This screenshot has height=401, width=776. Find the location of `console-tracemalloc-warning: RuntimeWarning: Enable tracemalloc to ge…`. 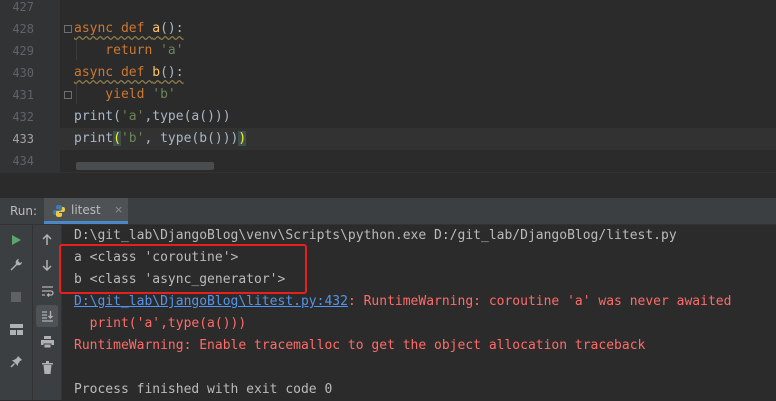

console-tracemalloc-warning: RuntimeWarning: Enable tracemalloc to ge… is located at coordinates (360, 345).